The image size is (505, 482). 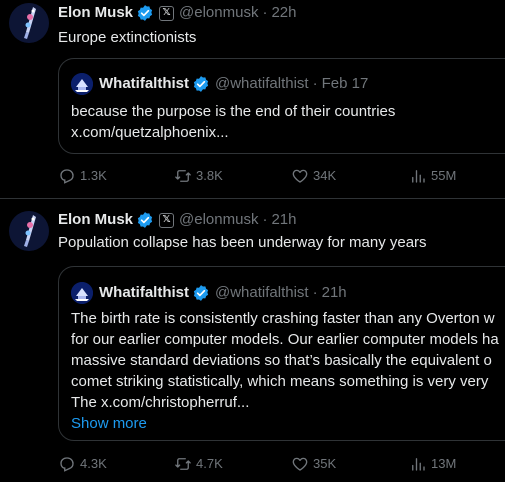 I want to click on quoted-tweet-header: Whatifalthist @whatifalthist · 21h, so click(x=209, y=293).